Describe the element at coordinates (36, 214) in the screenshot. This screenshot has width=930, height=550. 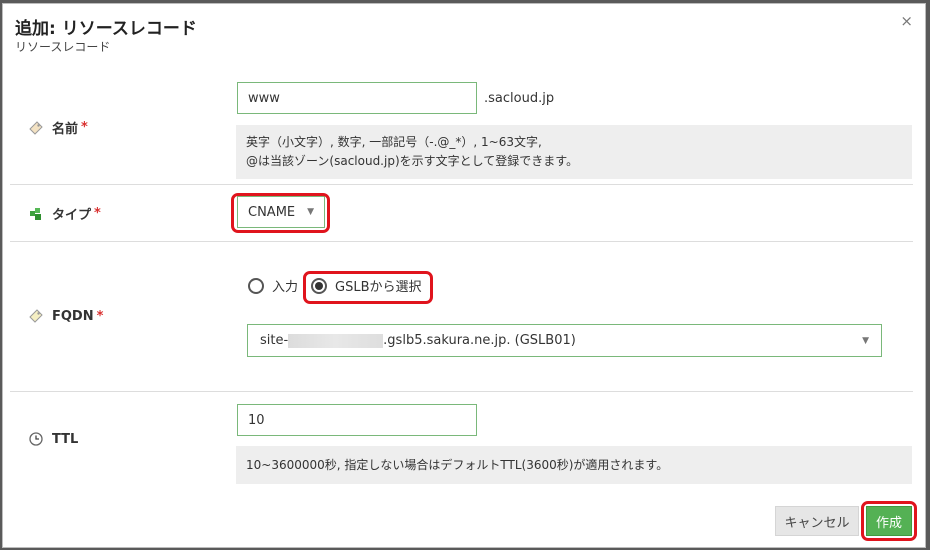
I see `puzzle-icon` at that location.